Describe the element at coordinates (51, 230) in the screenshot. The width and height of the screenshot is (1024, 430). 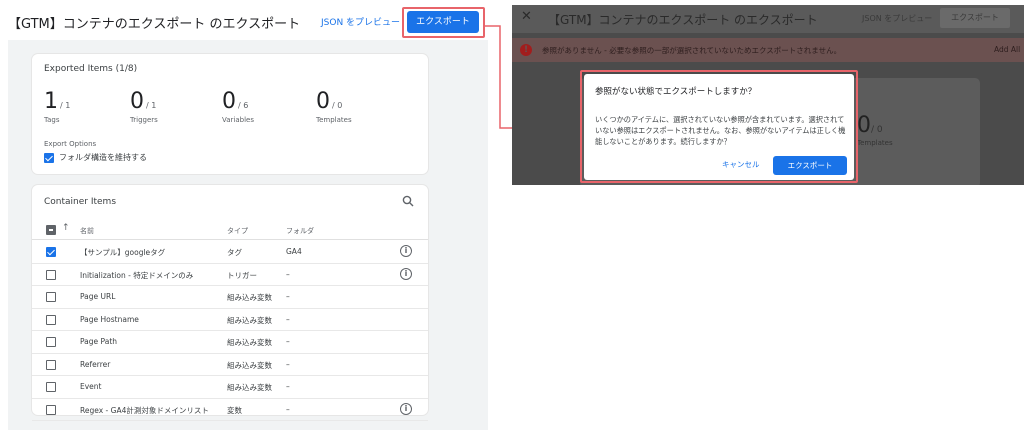
I see `select-all-checkbox` at that location.